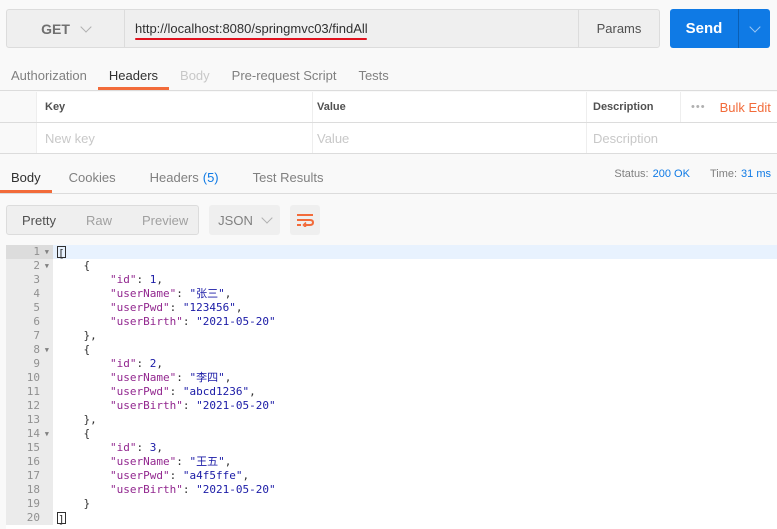  Describe the element at coordinates (184, 177) in the screenshot. I see `response-tab-headers: Headers (5)` at that location.